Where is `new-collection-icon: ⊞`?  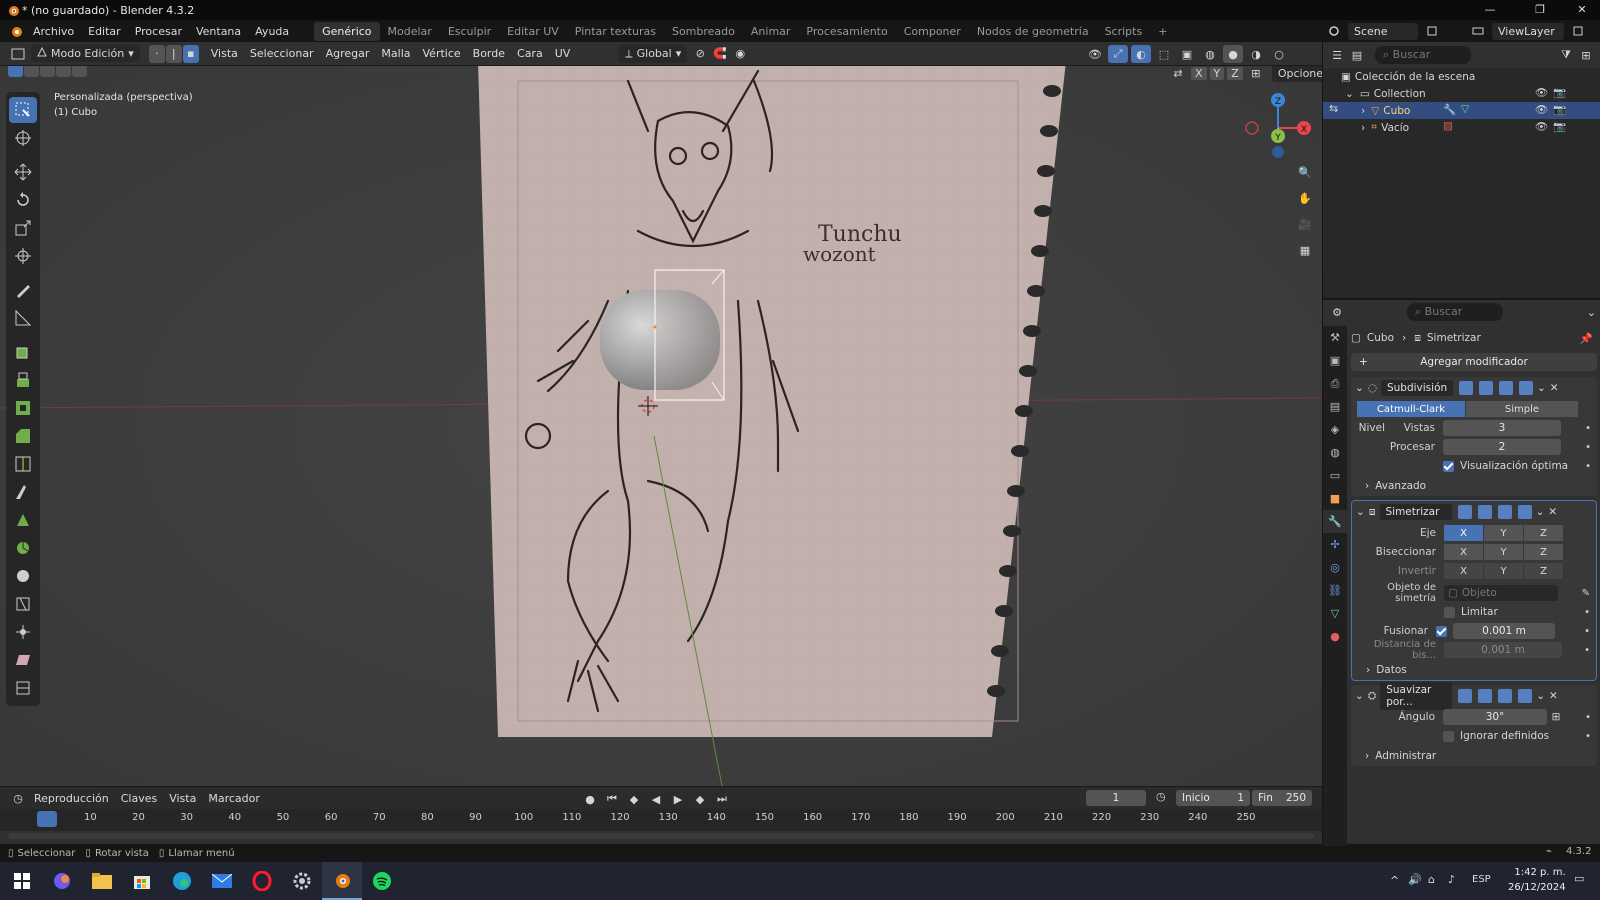
new-collection-icon: ⊞ is located at coordinates (1586, 55).